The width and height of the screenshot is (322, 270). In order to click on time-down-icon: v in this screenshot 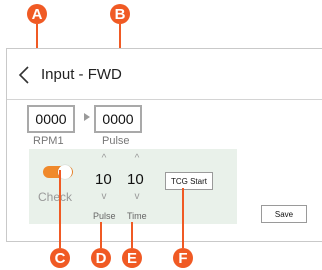, I will do `click(137, 196)`.